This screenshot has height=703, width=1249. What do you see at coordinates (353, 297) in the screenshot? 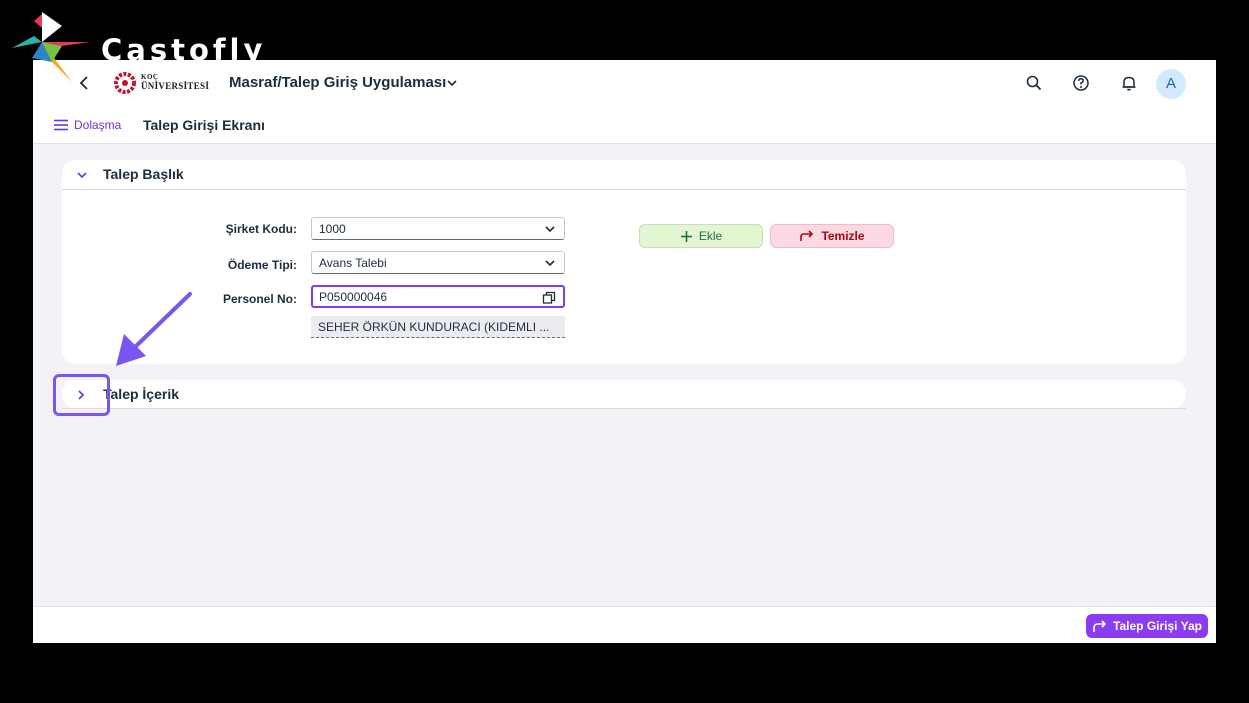
I see `personnel-no-value: P050000046` at bounding box center [353, 297].